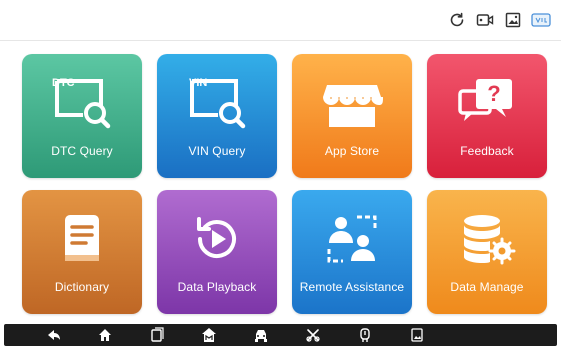  I want to click on diagnosis-home-icon, so click(209, 335).